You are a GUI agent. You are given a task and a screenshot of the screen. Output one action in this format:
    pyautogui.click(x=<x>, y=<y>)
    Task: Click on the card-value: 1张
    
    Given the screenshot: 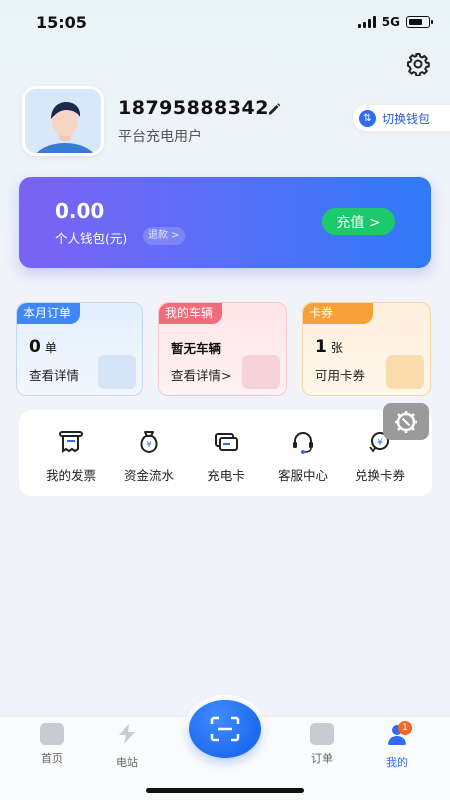 What is the action you would take?
    pyautogui.click(x=329, y=347)
    